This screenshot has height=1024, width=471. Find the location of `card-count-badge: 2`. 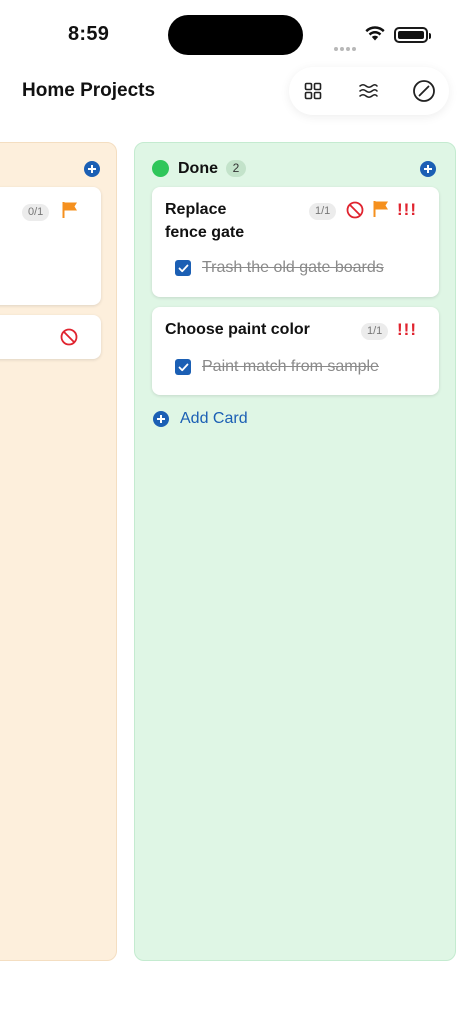

card-count-badge: 2 is located at coordinates (236, 168).